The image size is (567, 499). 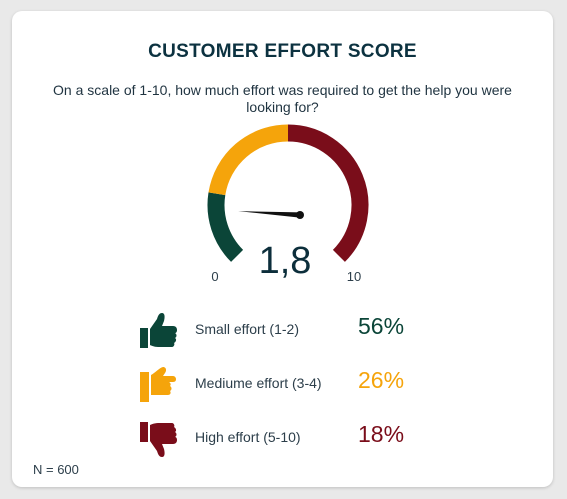 What do you see at coordinates (56, 469) in the screenshot?
I see `sample-size-label: N = 600` at bounding box center [56, 469].